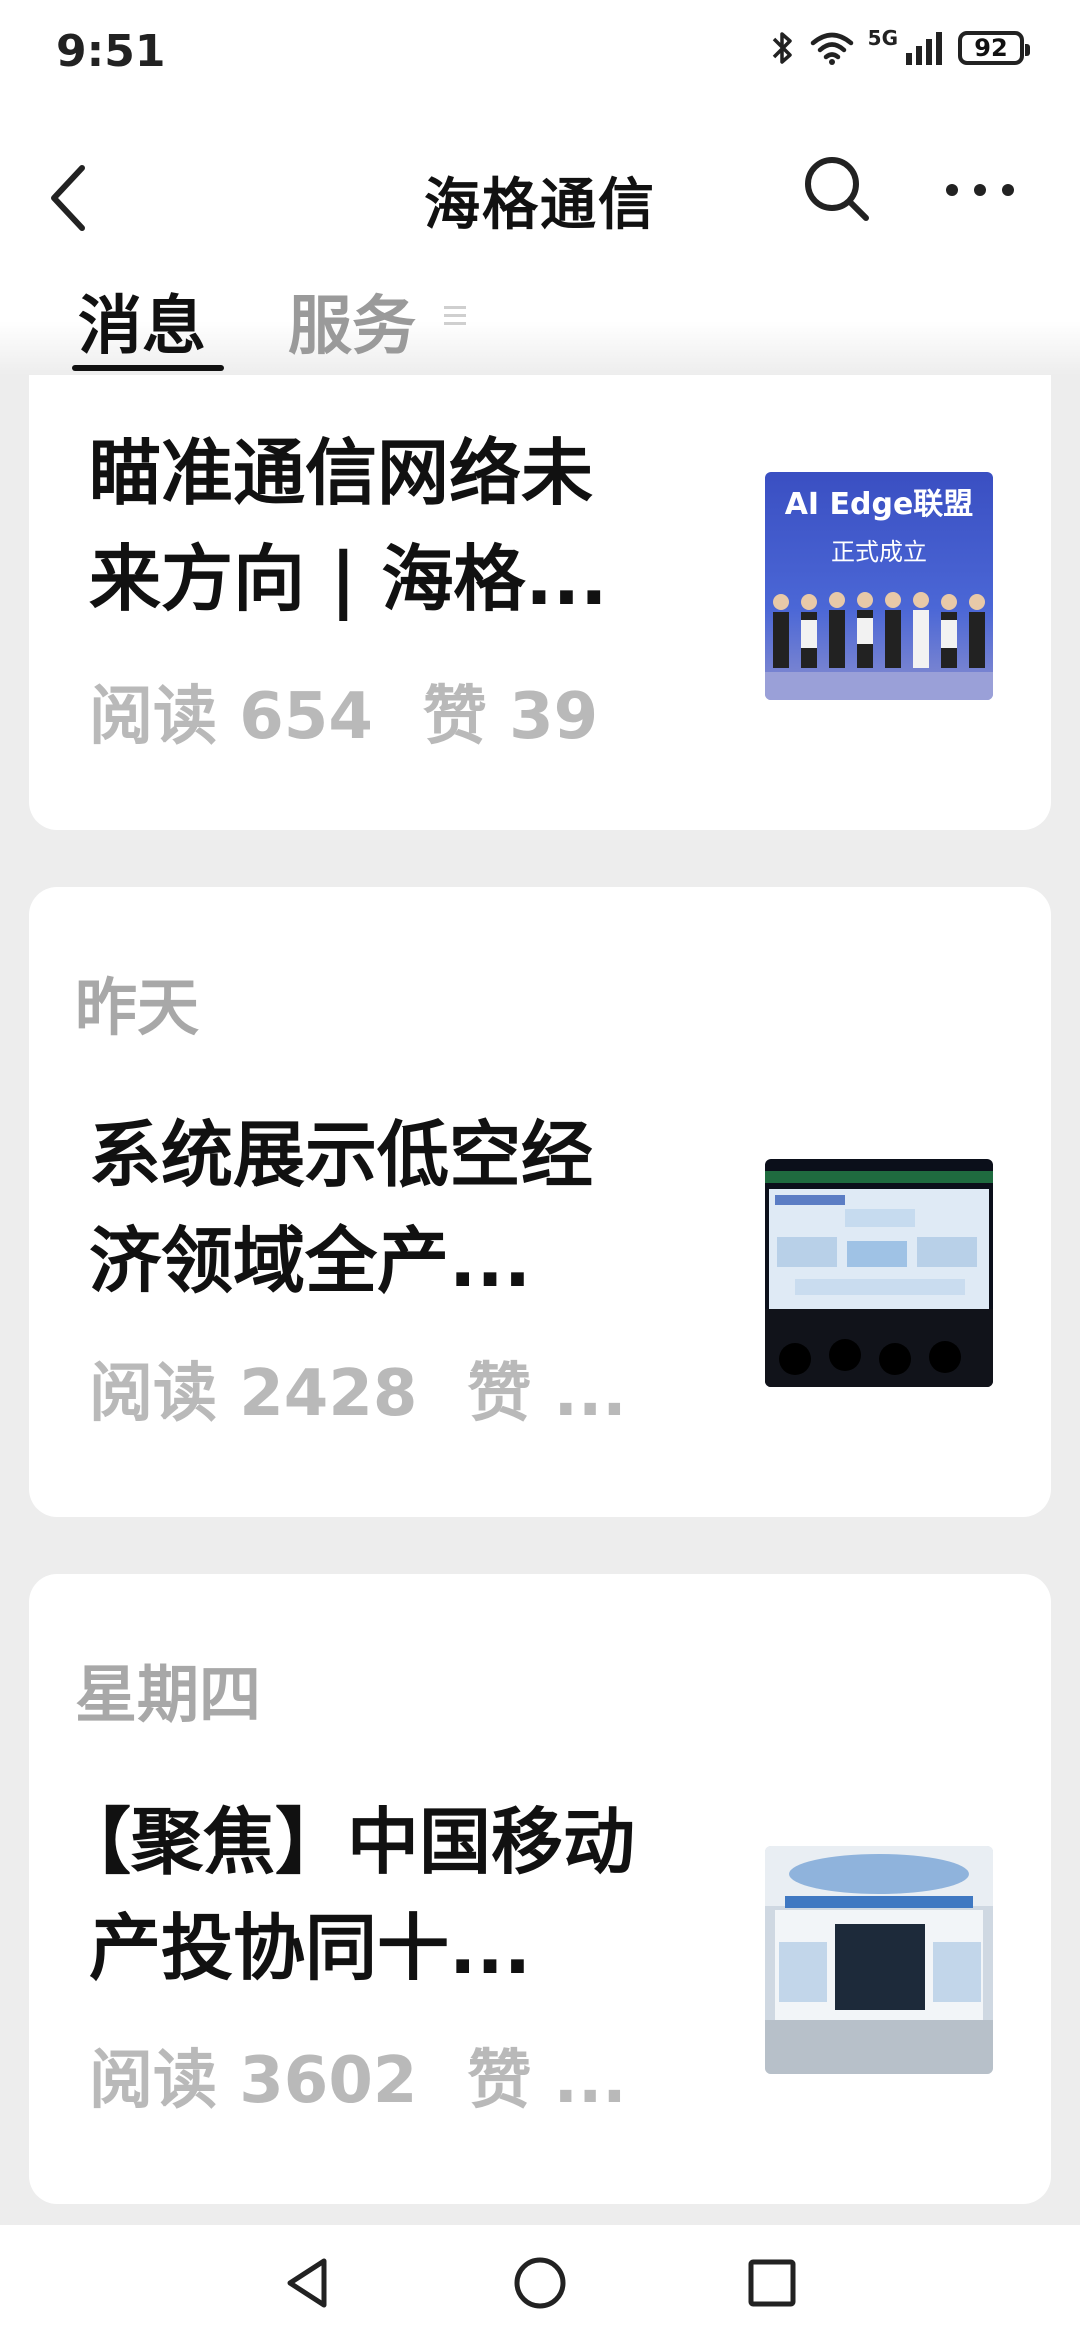 This screenshot has width=1080, height=2340. What do you see at coordinates (455, 317) in the screenshot?
I see `menu-lines-icon` at bounding box center [455, 317].